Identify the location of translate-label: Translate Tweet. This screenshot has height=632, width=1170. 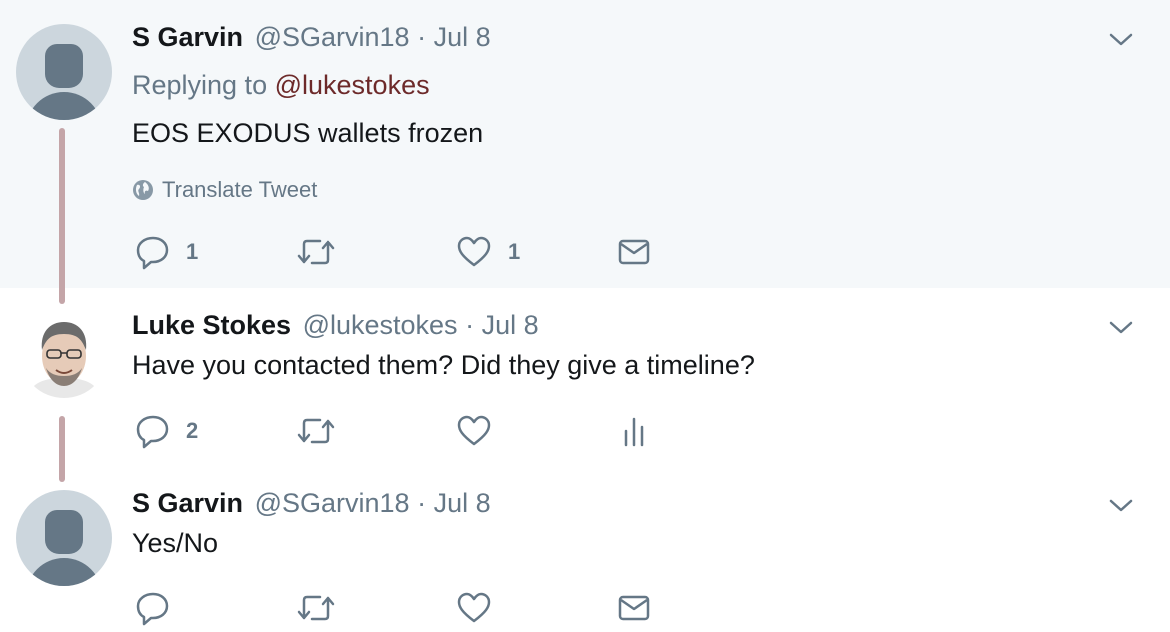
(240, 189).